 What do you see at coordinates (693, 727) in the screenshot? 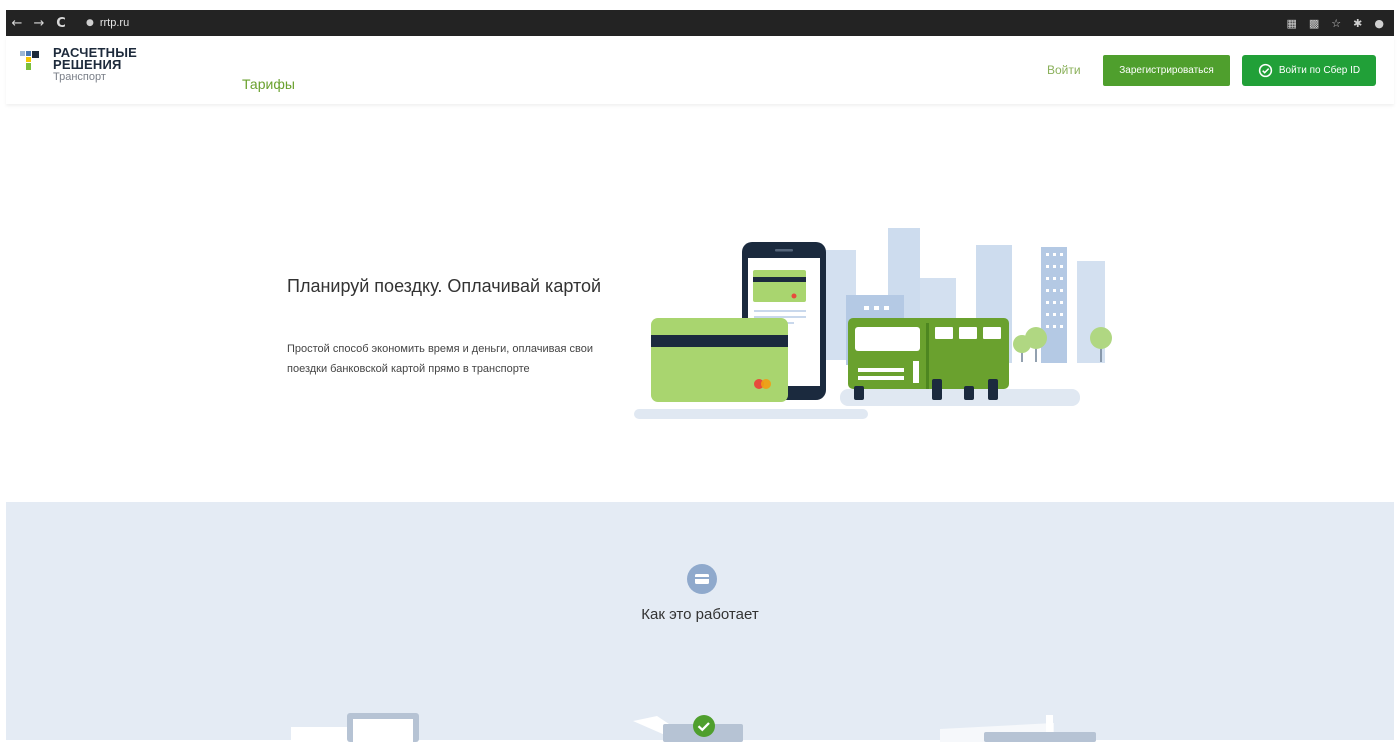
I see `how-steps-illustrations` at bounding box center [693, 727].